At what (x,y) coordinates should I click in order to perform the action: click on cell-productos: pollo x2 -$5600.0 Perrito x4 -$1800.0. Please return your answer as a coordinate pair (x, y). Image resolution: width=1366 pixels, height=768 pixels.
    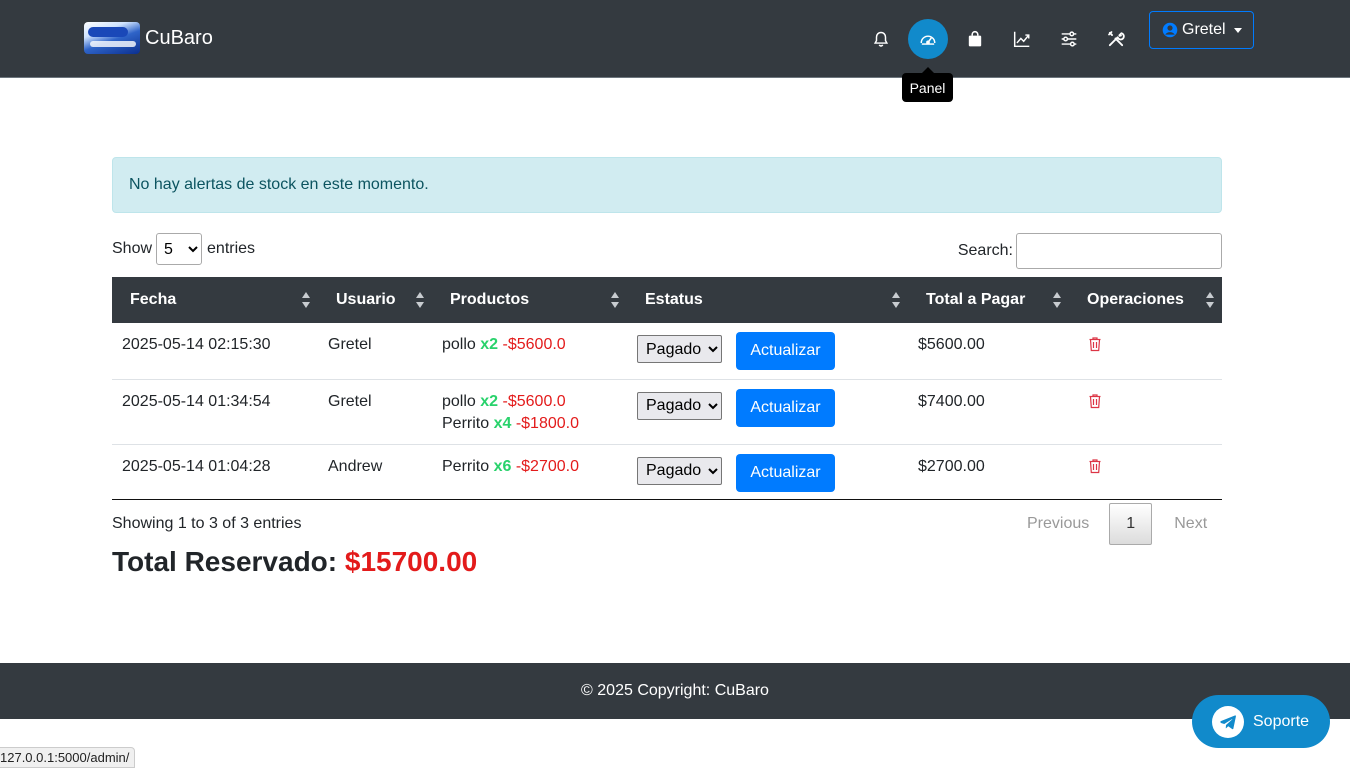
    Looking at the image, I should click on (529, 412).